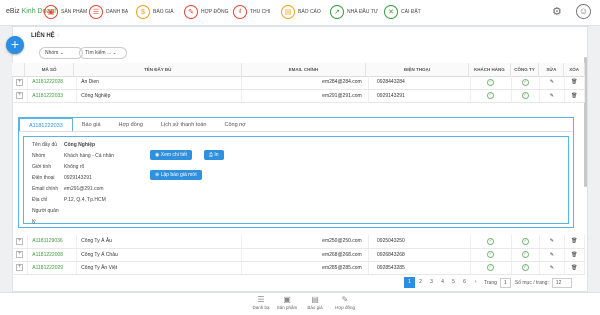 The height and width of the screenshot is (315, 600). What do you see at coordinates (85, 200) in the screenshot?
I see `field-value: P.12, Q.4, Tp.HCM` at bounding box center [85, 200].